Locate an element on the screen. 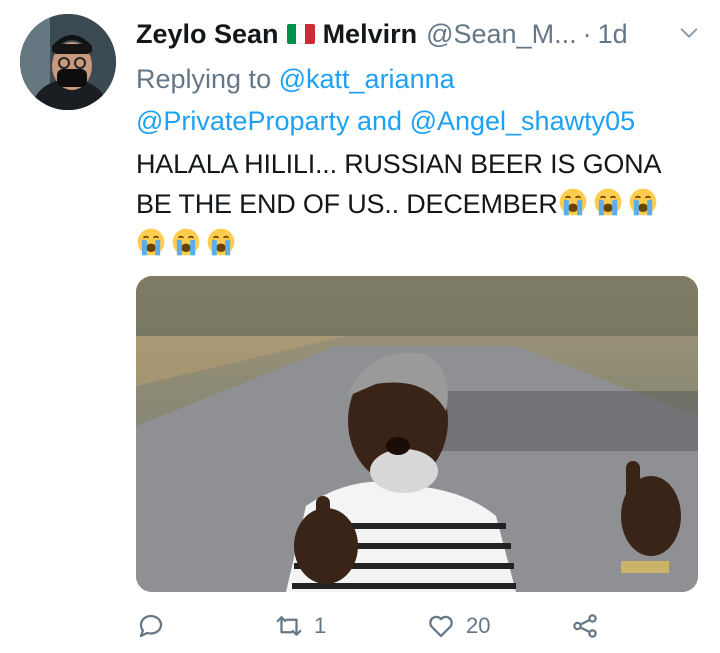 The width and height of the screenshot is (720, 653). retweet-icon is located at coordinates (289, 626).